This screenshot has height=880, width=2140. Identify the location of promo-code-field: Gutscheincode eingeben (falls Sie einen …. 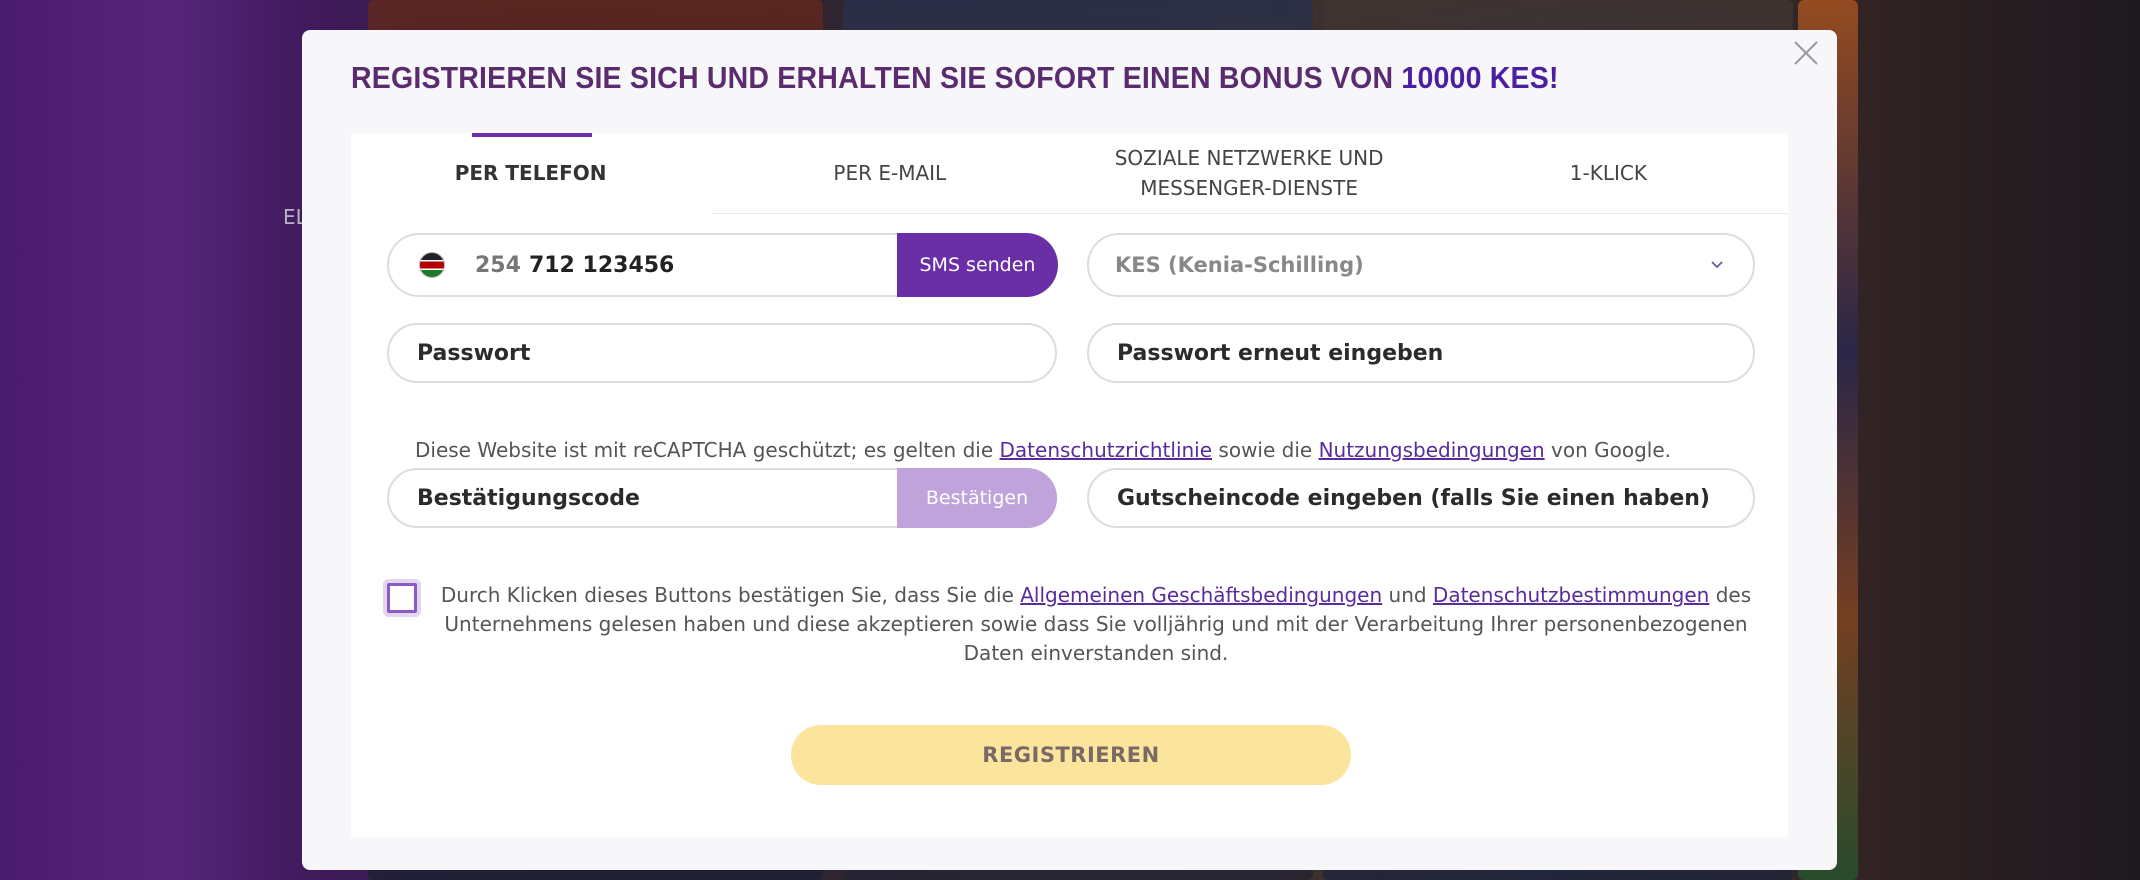
(1421, 498).